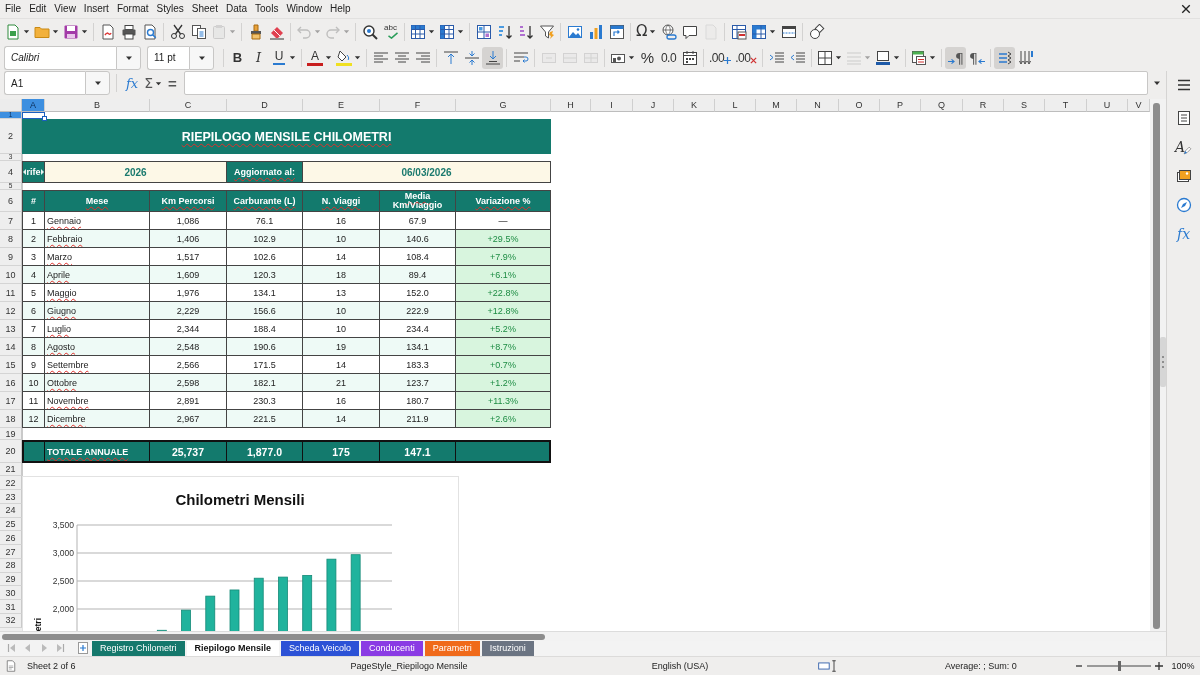  Describe the element at coordinates (418, 257) in the screenshot. I see `table-cell: 108.4` at that location.